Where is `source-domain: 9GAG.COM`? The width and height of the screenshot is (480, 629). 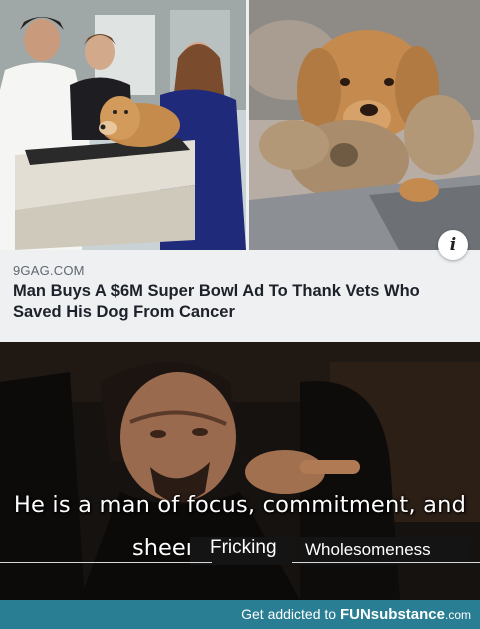 source-domain: 9GAG.COM is located at coordinates (49, 270).